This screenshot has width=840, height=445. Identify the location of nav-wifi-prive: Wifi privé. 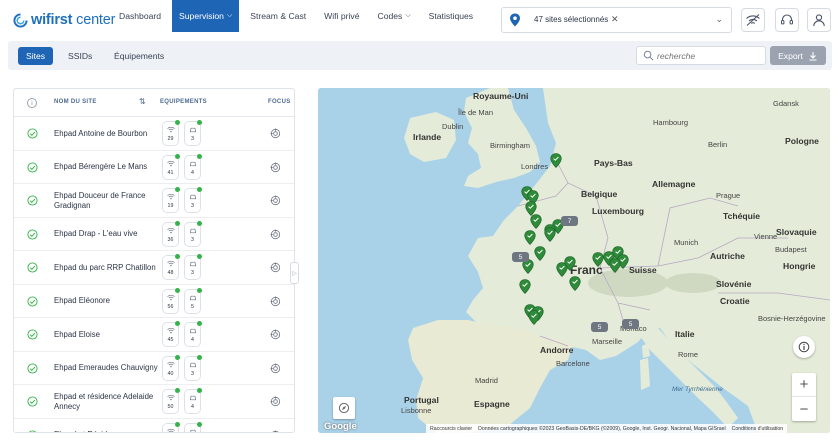
(341, 16).